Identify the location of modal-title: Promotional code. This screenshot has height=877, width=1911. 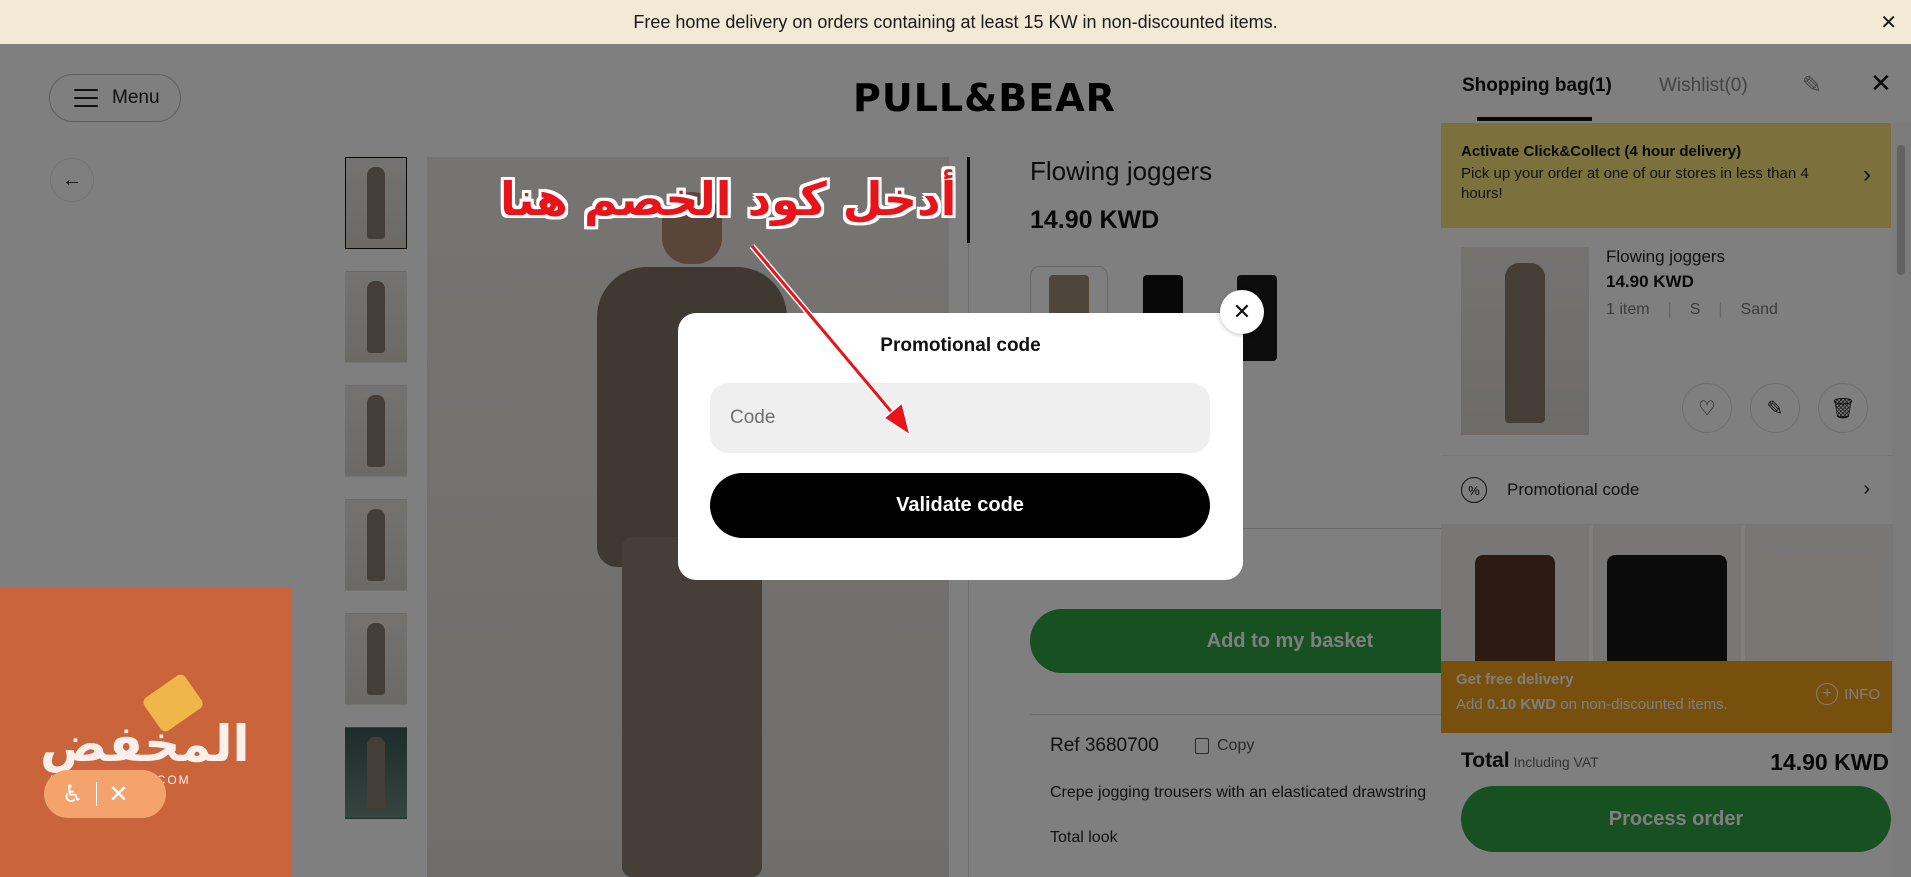
(960, 345).